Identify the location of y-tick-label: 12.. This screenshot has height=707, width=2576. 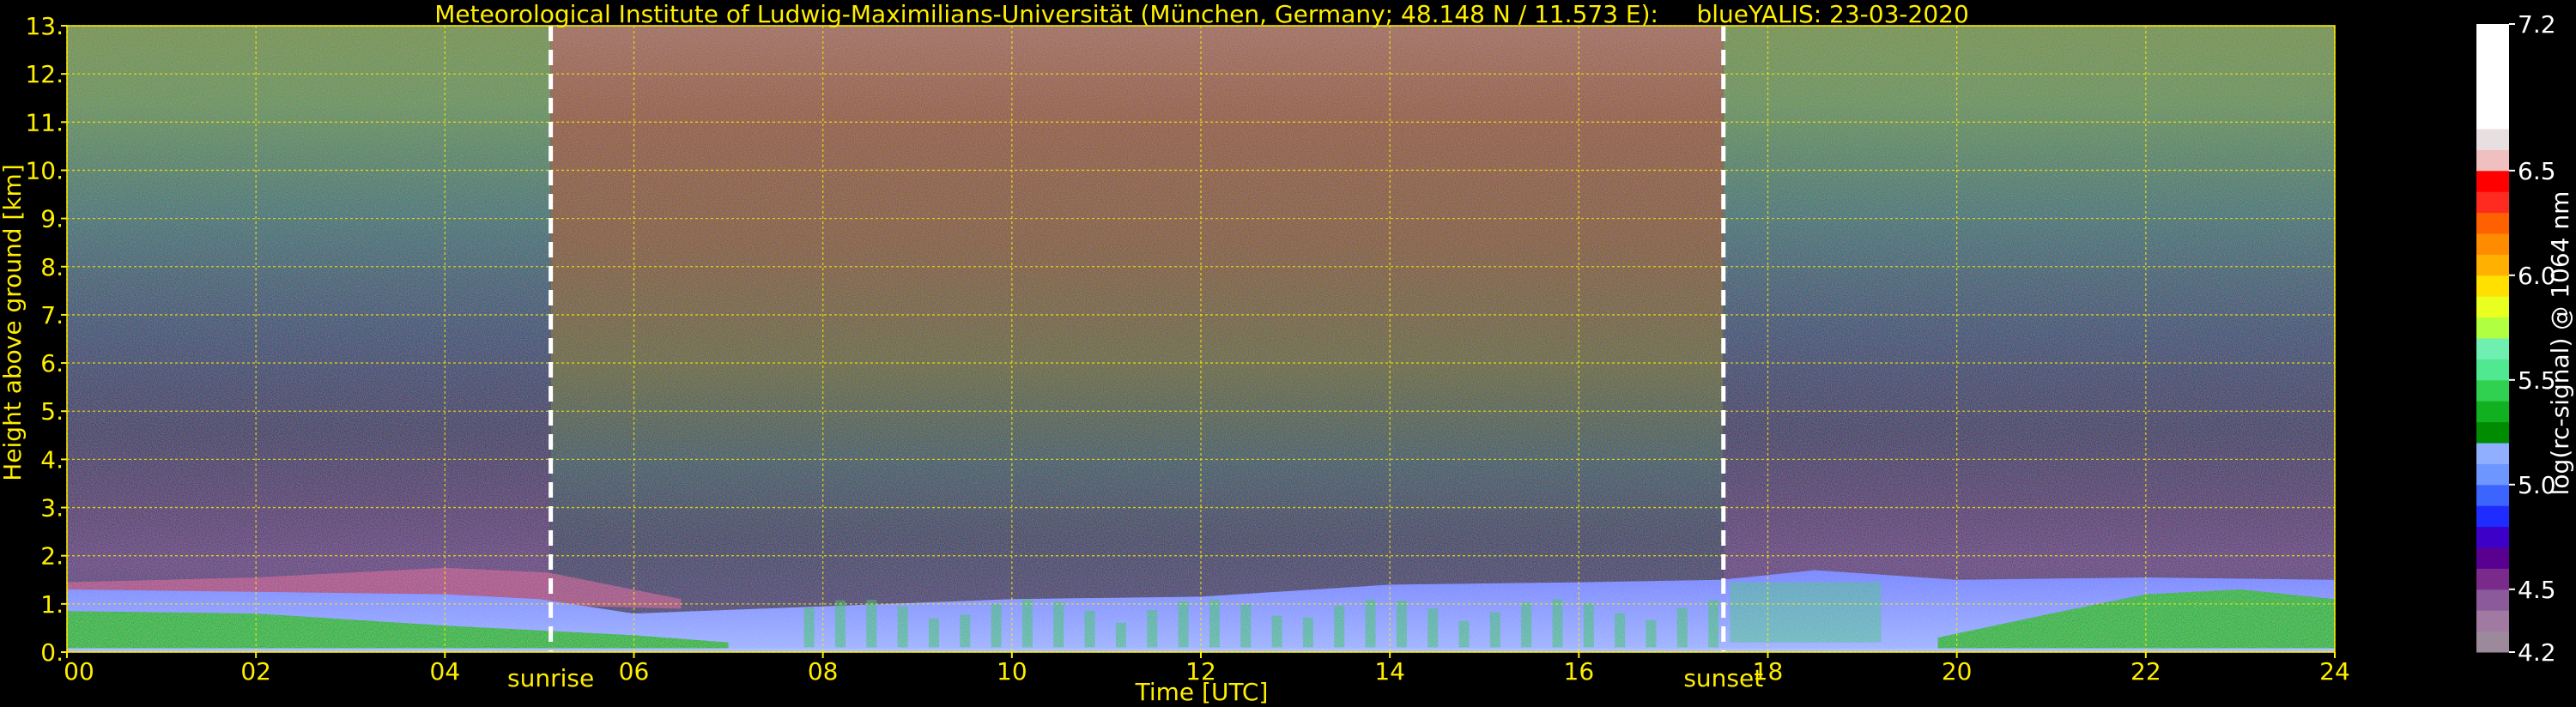
(44, 74).